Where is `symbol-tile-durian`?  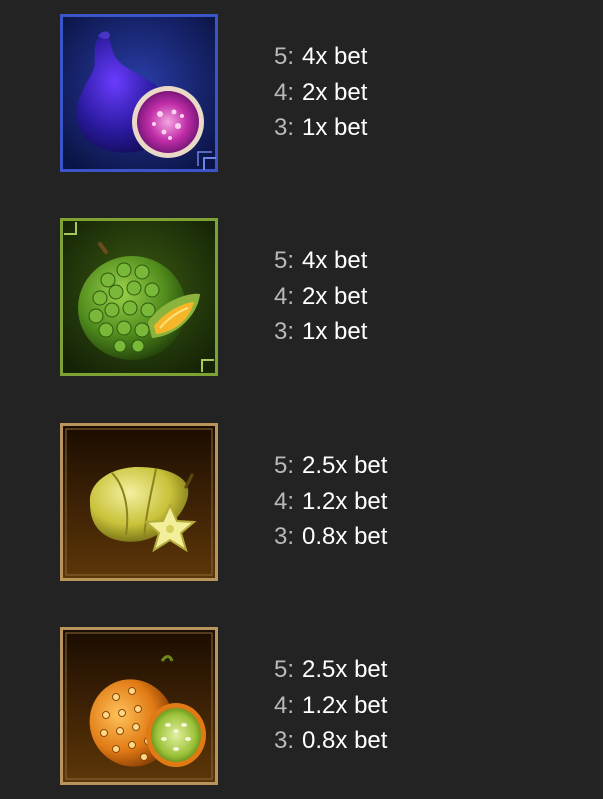 symbol-tile-durian is located at coordinates (139, 297).